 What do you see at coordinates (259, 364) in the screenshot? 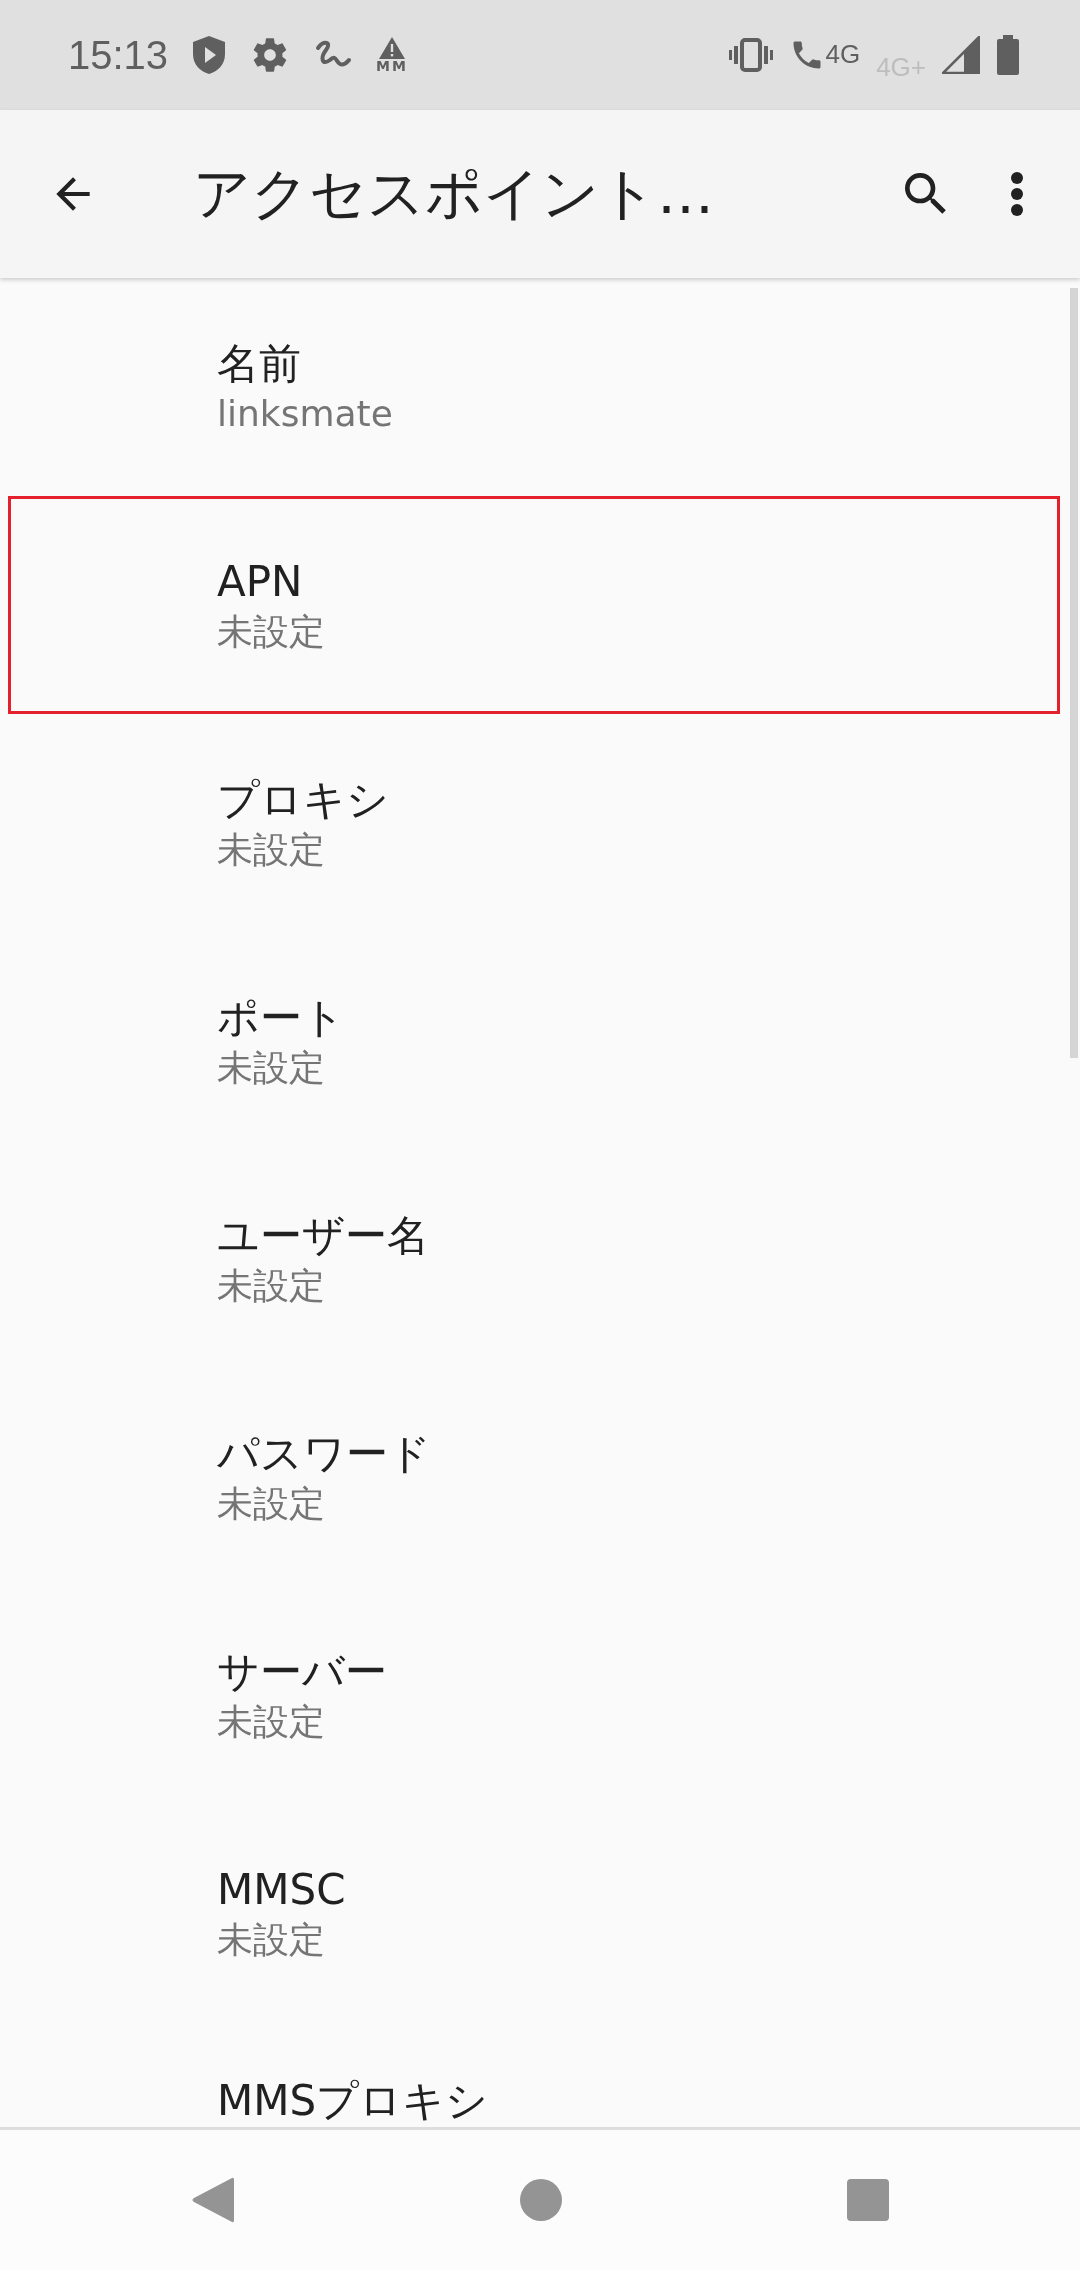
I see `preference-title: 名前` at bounding box center [259, 364].